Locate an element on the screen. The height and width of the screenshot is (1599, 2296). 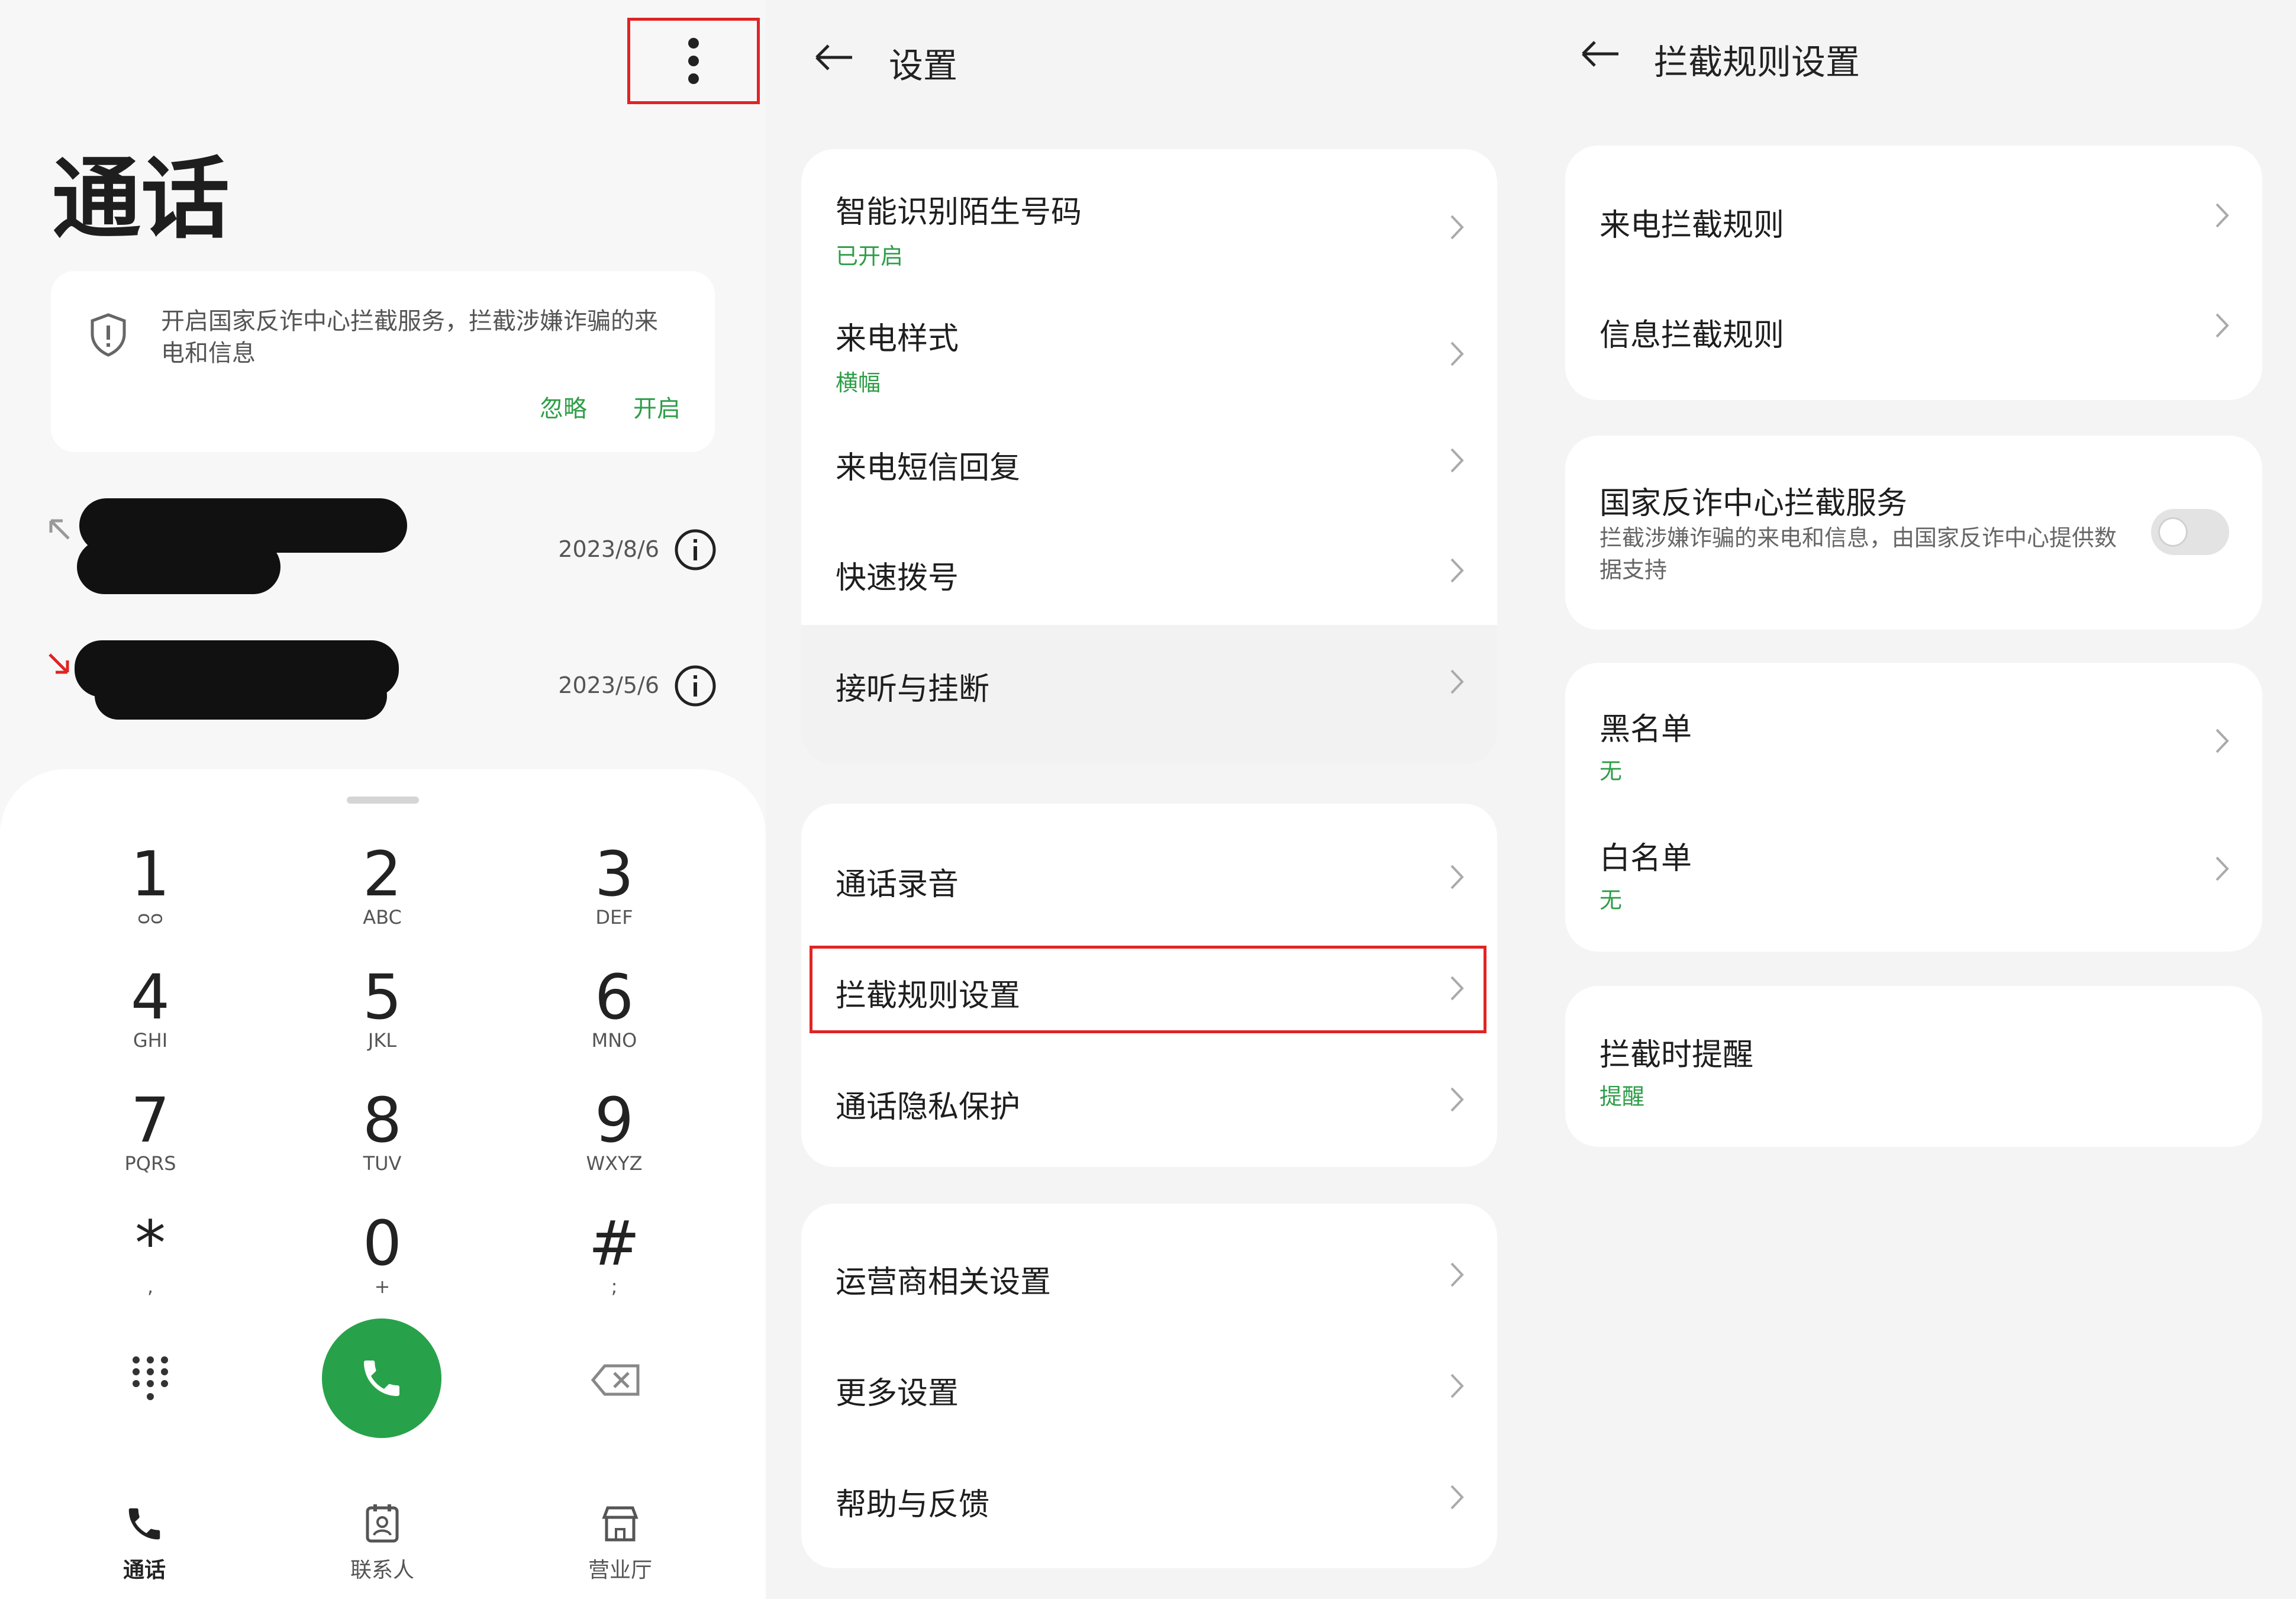
antifraud-notice-card: 开启国家反诈中心拦截服务，拦截涉嫌诈骗的来电和信息 忽略 开启 is located at coordinates (383, 361).